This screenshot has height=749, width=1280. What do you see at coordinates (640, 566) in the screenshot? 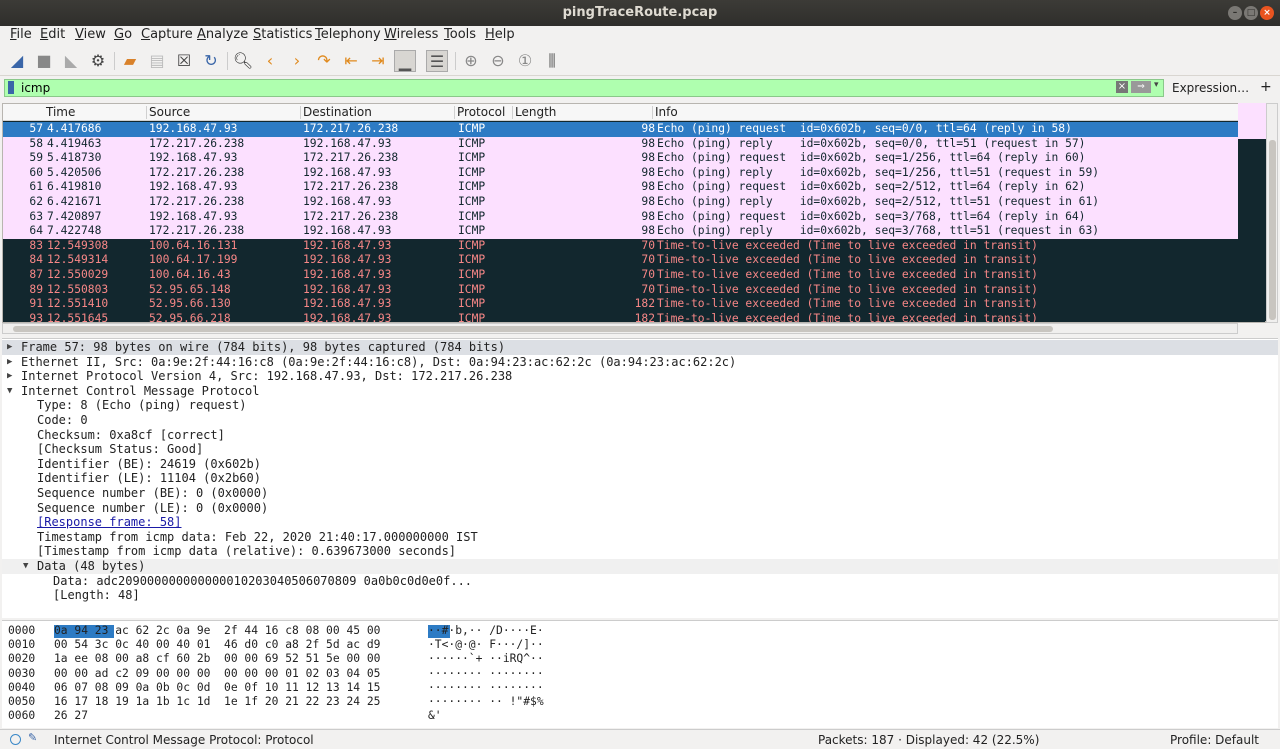
I see `detail-tree-item: ▼ Data (48 bytes)` at bounding box center [640, 566].